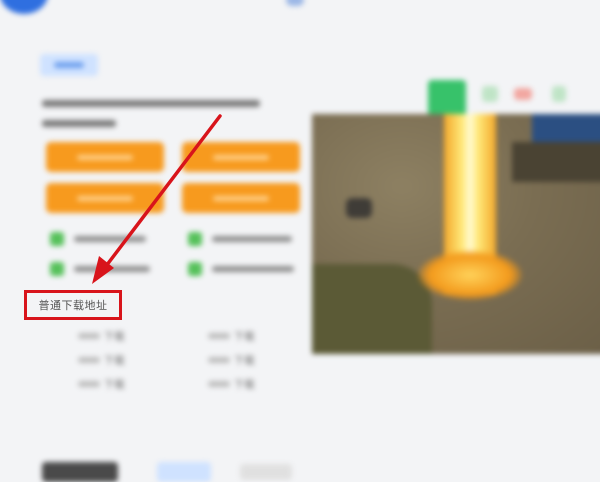 The height and width of the screenshot is (482, 600). What do you see at coordinates (157, 199) in the screenshot?
I see `arrow-icon` at bounding box center [157, 199].